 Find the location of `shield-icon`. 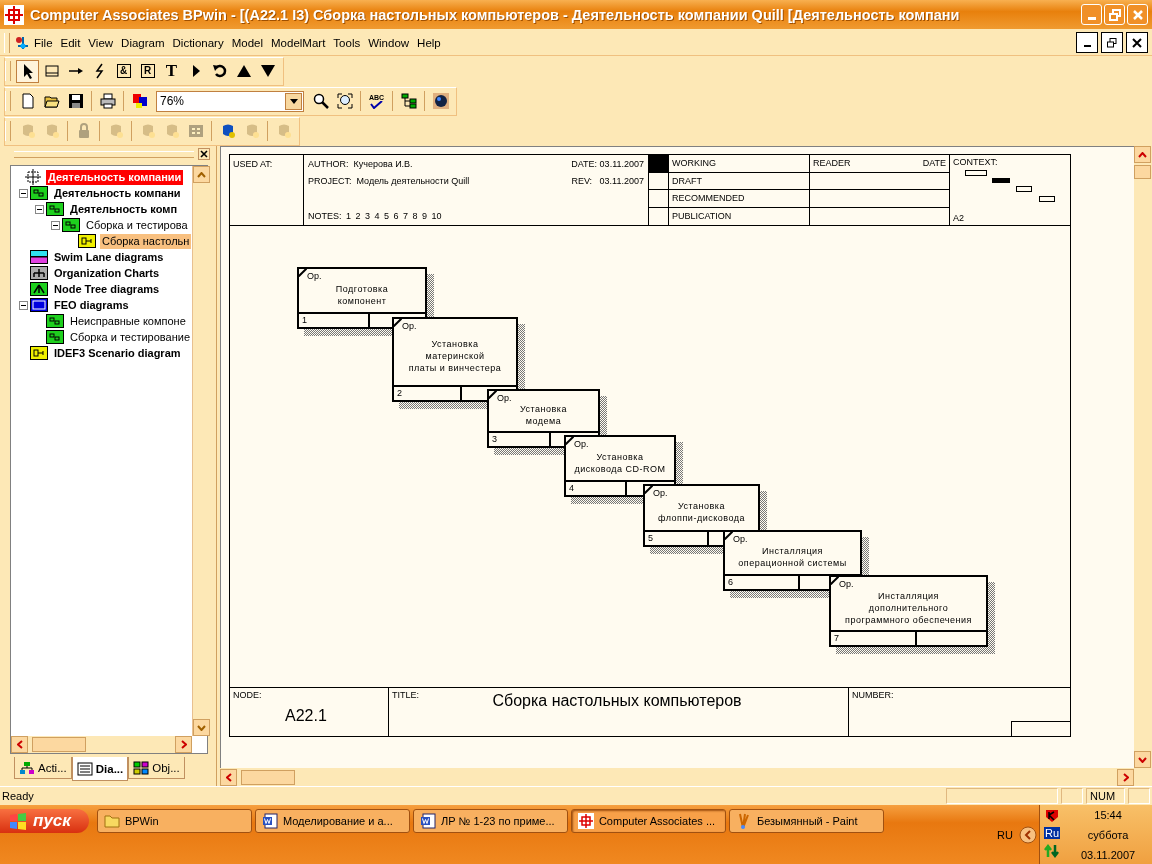

shield-icon is located at coordinates (1052, 816).